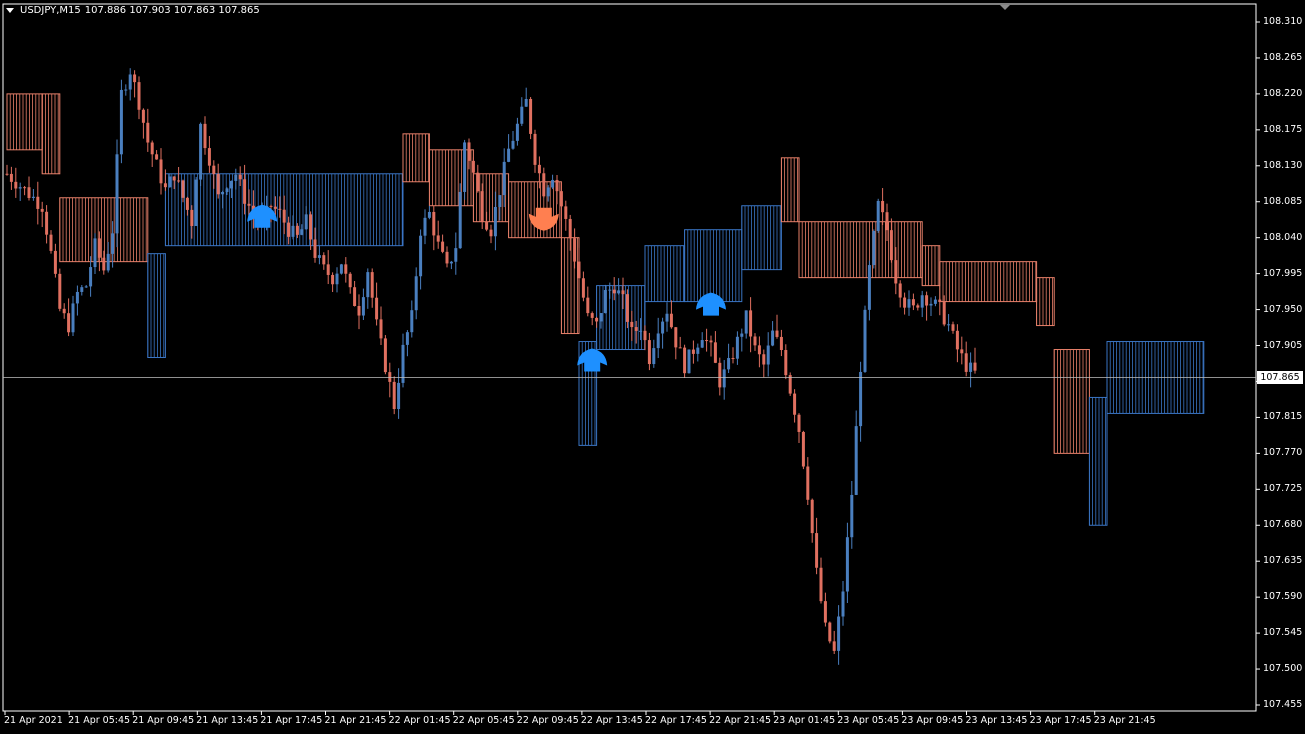 The height and width of the screenshot is (734, 1305). I want to click on y-tick-label: 108.265, so click(1283, 57).